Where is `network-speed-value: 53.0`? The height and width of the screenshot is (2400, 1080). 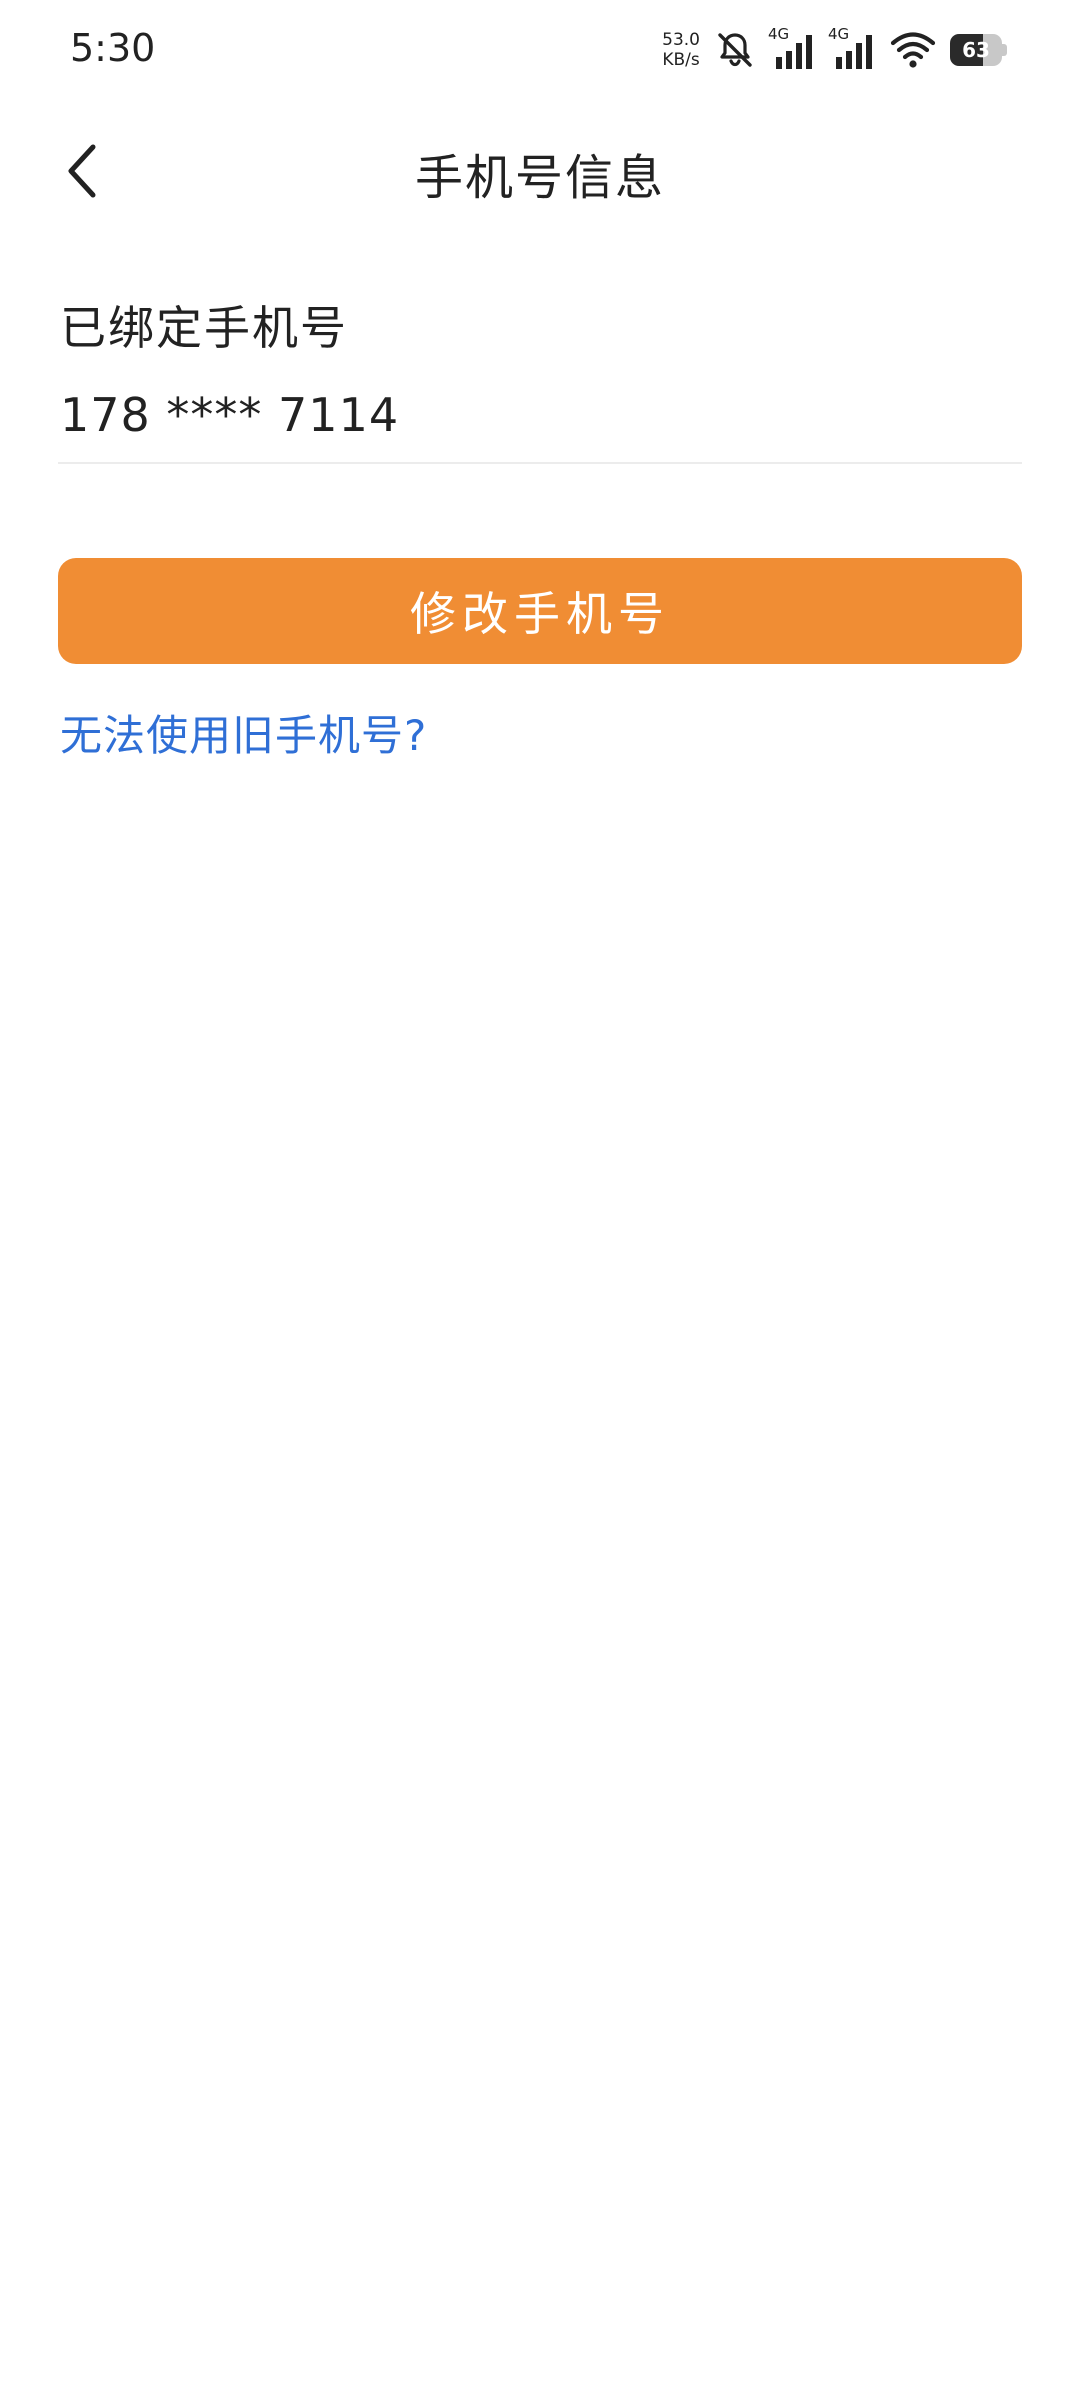
network-speed-value: 53.0 is located at coordinates (681, 40).